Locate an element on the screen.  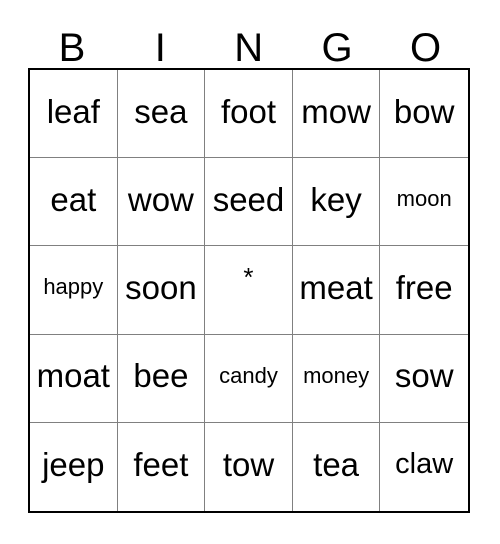
bingo-cell: tow is located at coordinates (249, 466).